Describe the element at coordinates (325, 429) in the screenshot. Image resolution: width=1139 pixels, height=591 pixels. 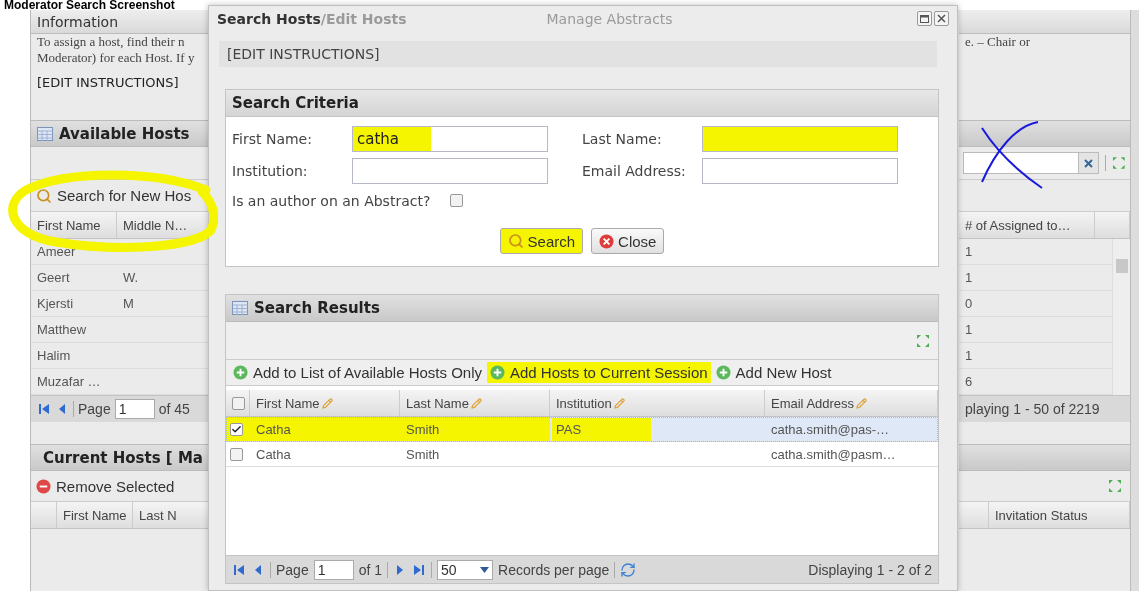
I see `table-cell: Catha` at that location.